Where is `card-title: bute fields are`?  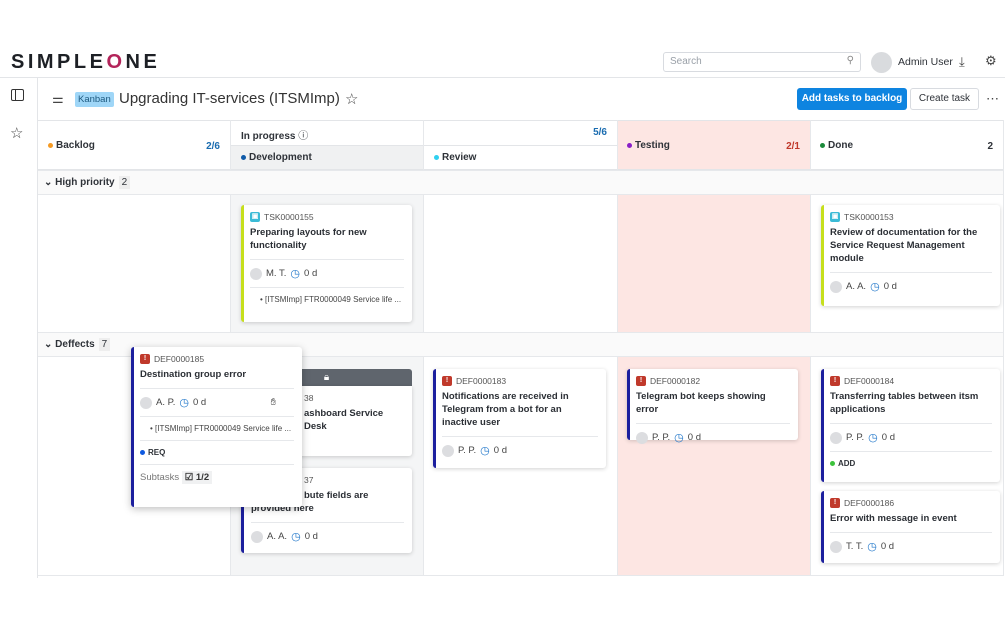 card-title: bute fields are is located at coordinates (336, 495).